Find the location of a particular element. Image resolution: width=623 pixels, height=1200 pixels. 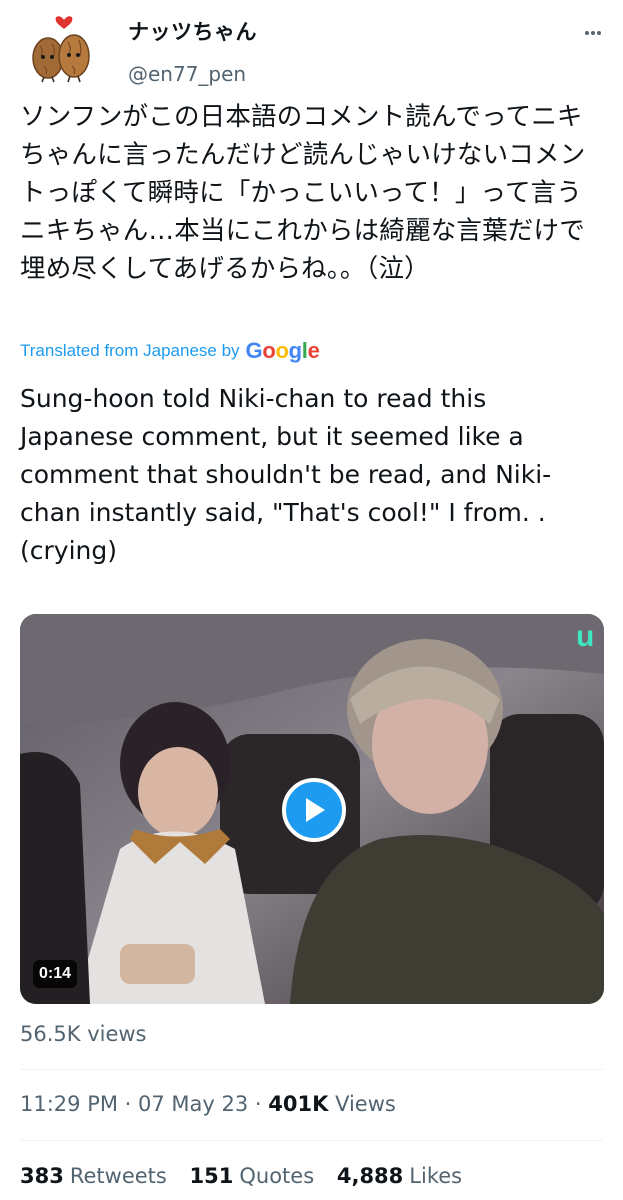

tweet-meta: 11:29 PM · 07 May 23 · 401K Views is located at coordinates (208, 1104).